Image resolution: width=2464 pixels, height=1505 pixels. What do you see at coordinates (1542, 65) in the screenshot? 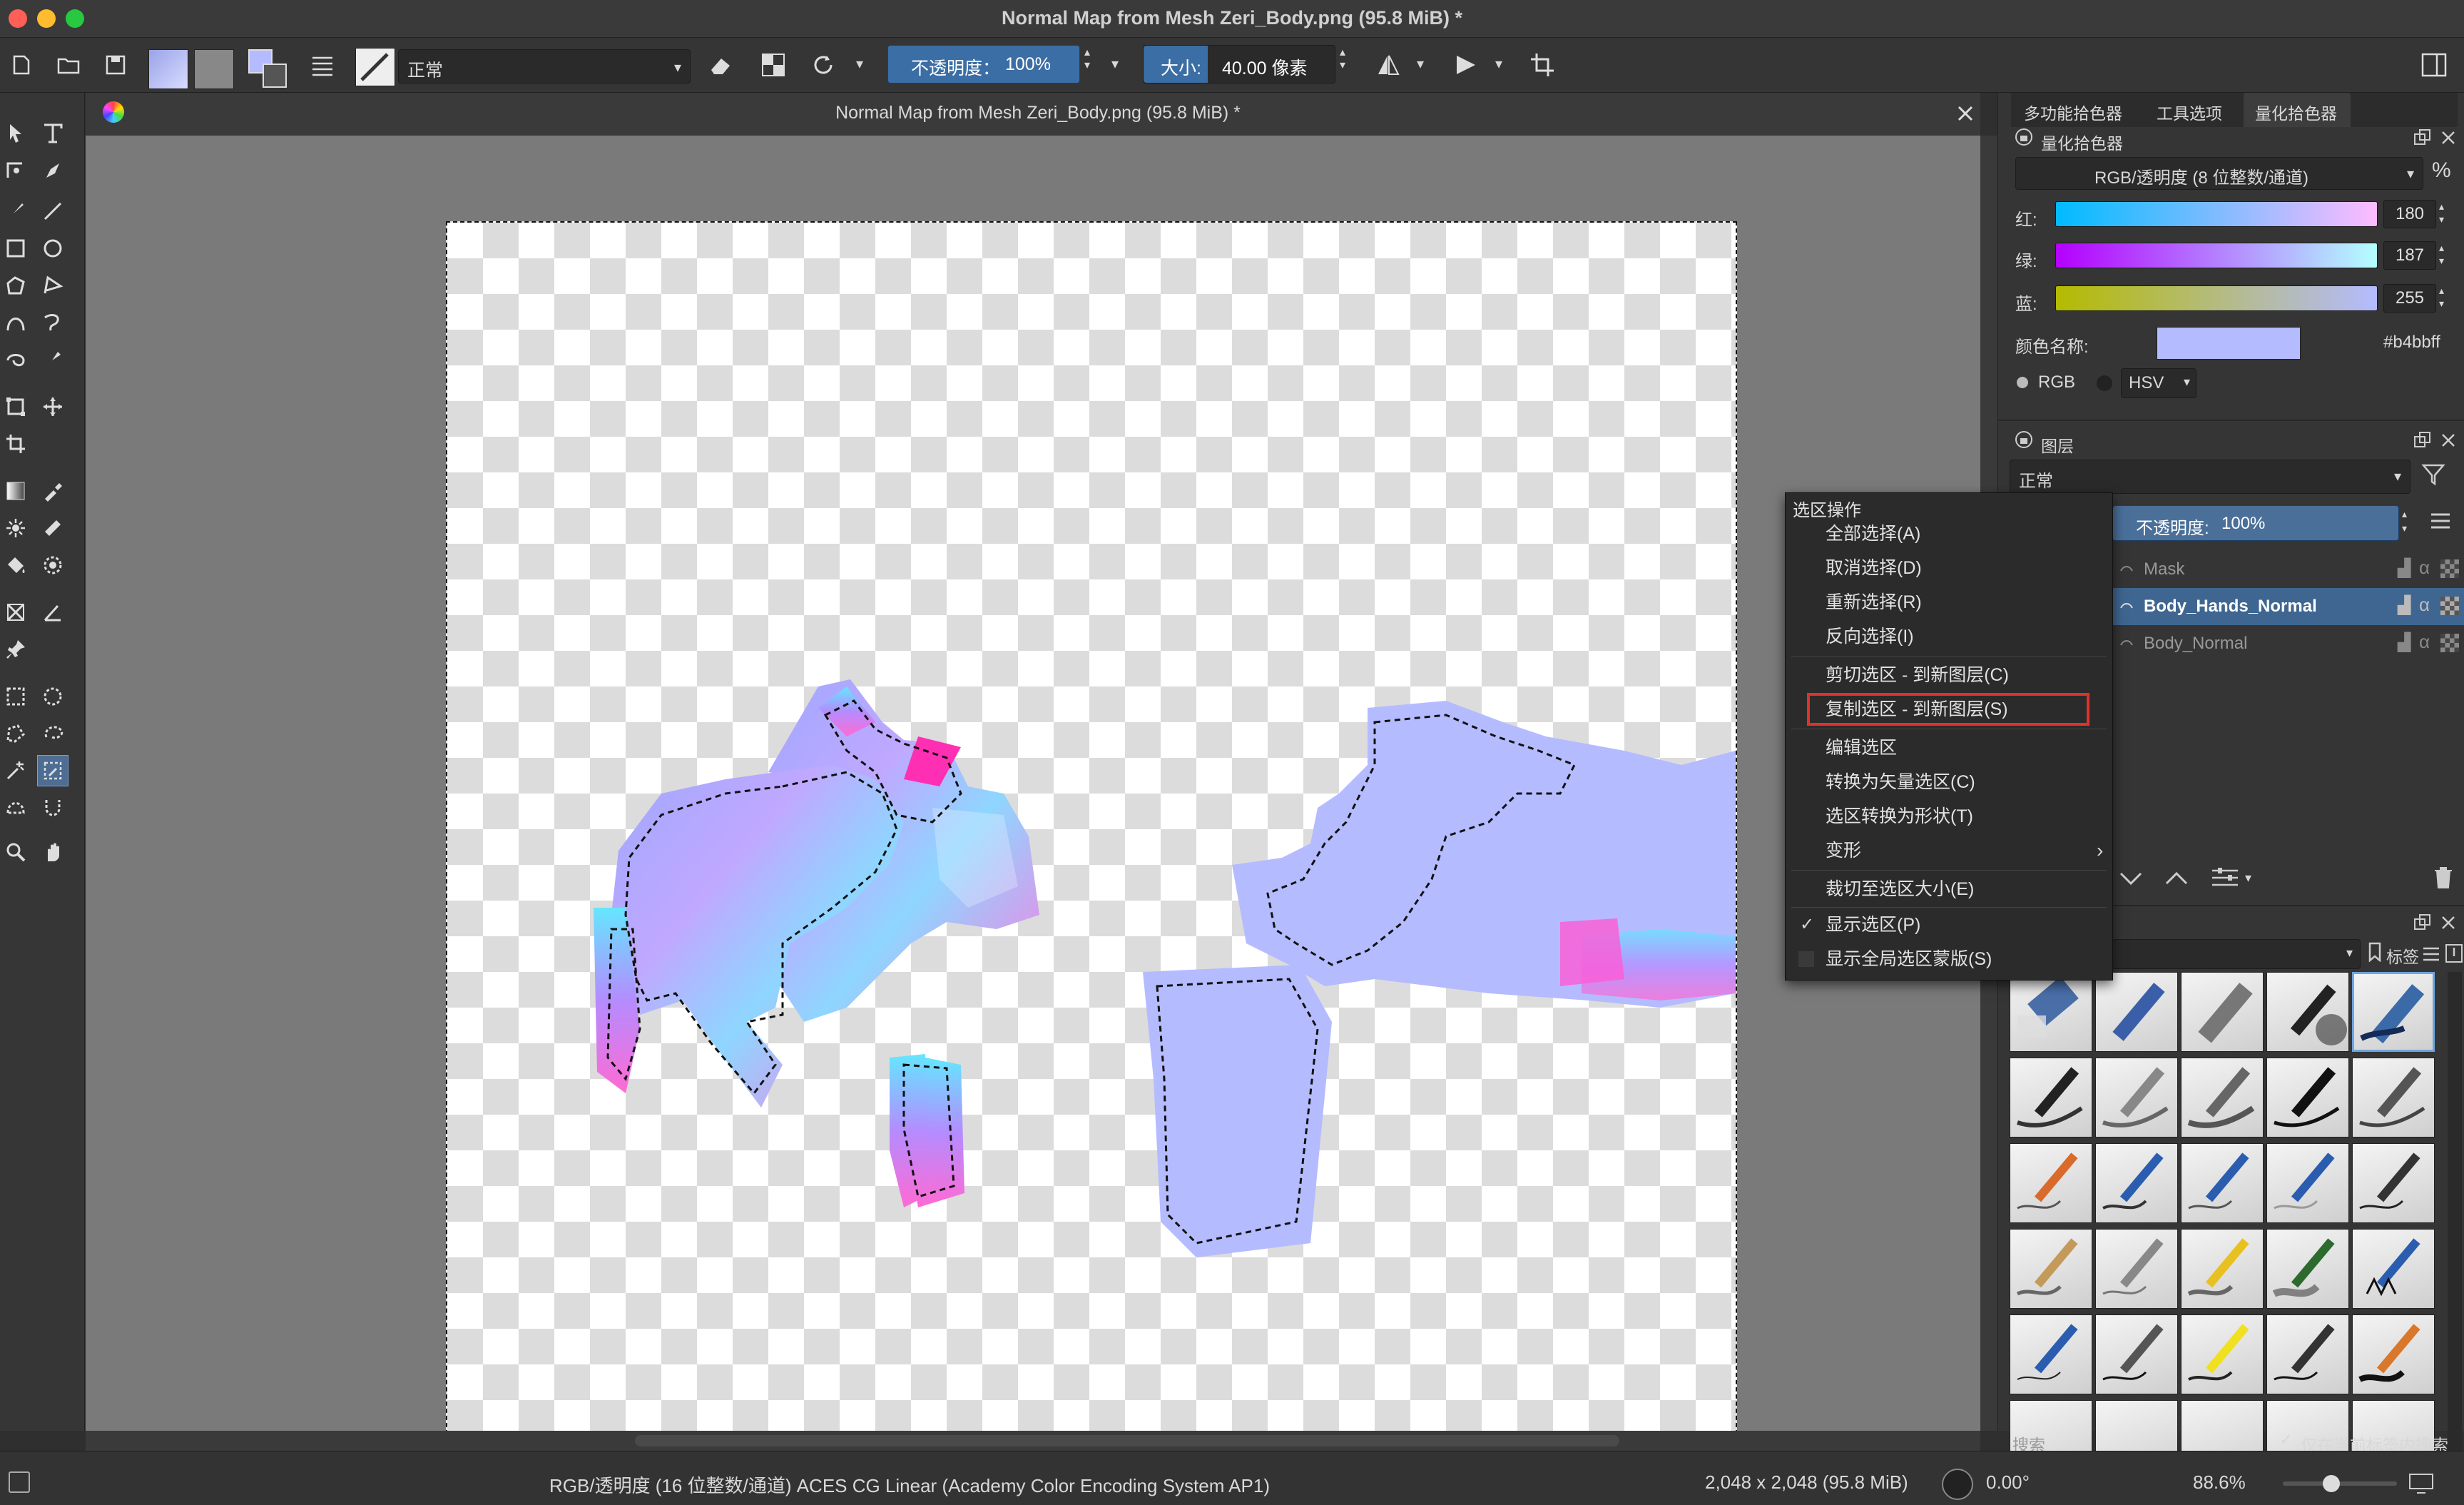
I see `crop-wrap-icon` at bounding box center [1542, 65].